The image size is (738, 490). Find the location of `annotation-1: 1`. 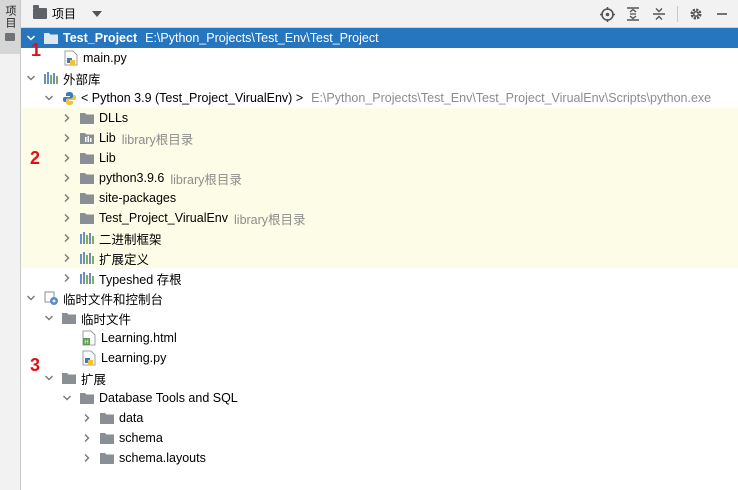

annotation-1: 1 is located at coordinates (36, 50).